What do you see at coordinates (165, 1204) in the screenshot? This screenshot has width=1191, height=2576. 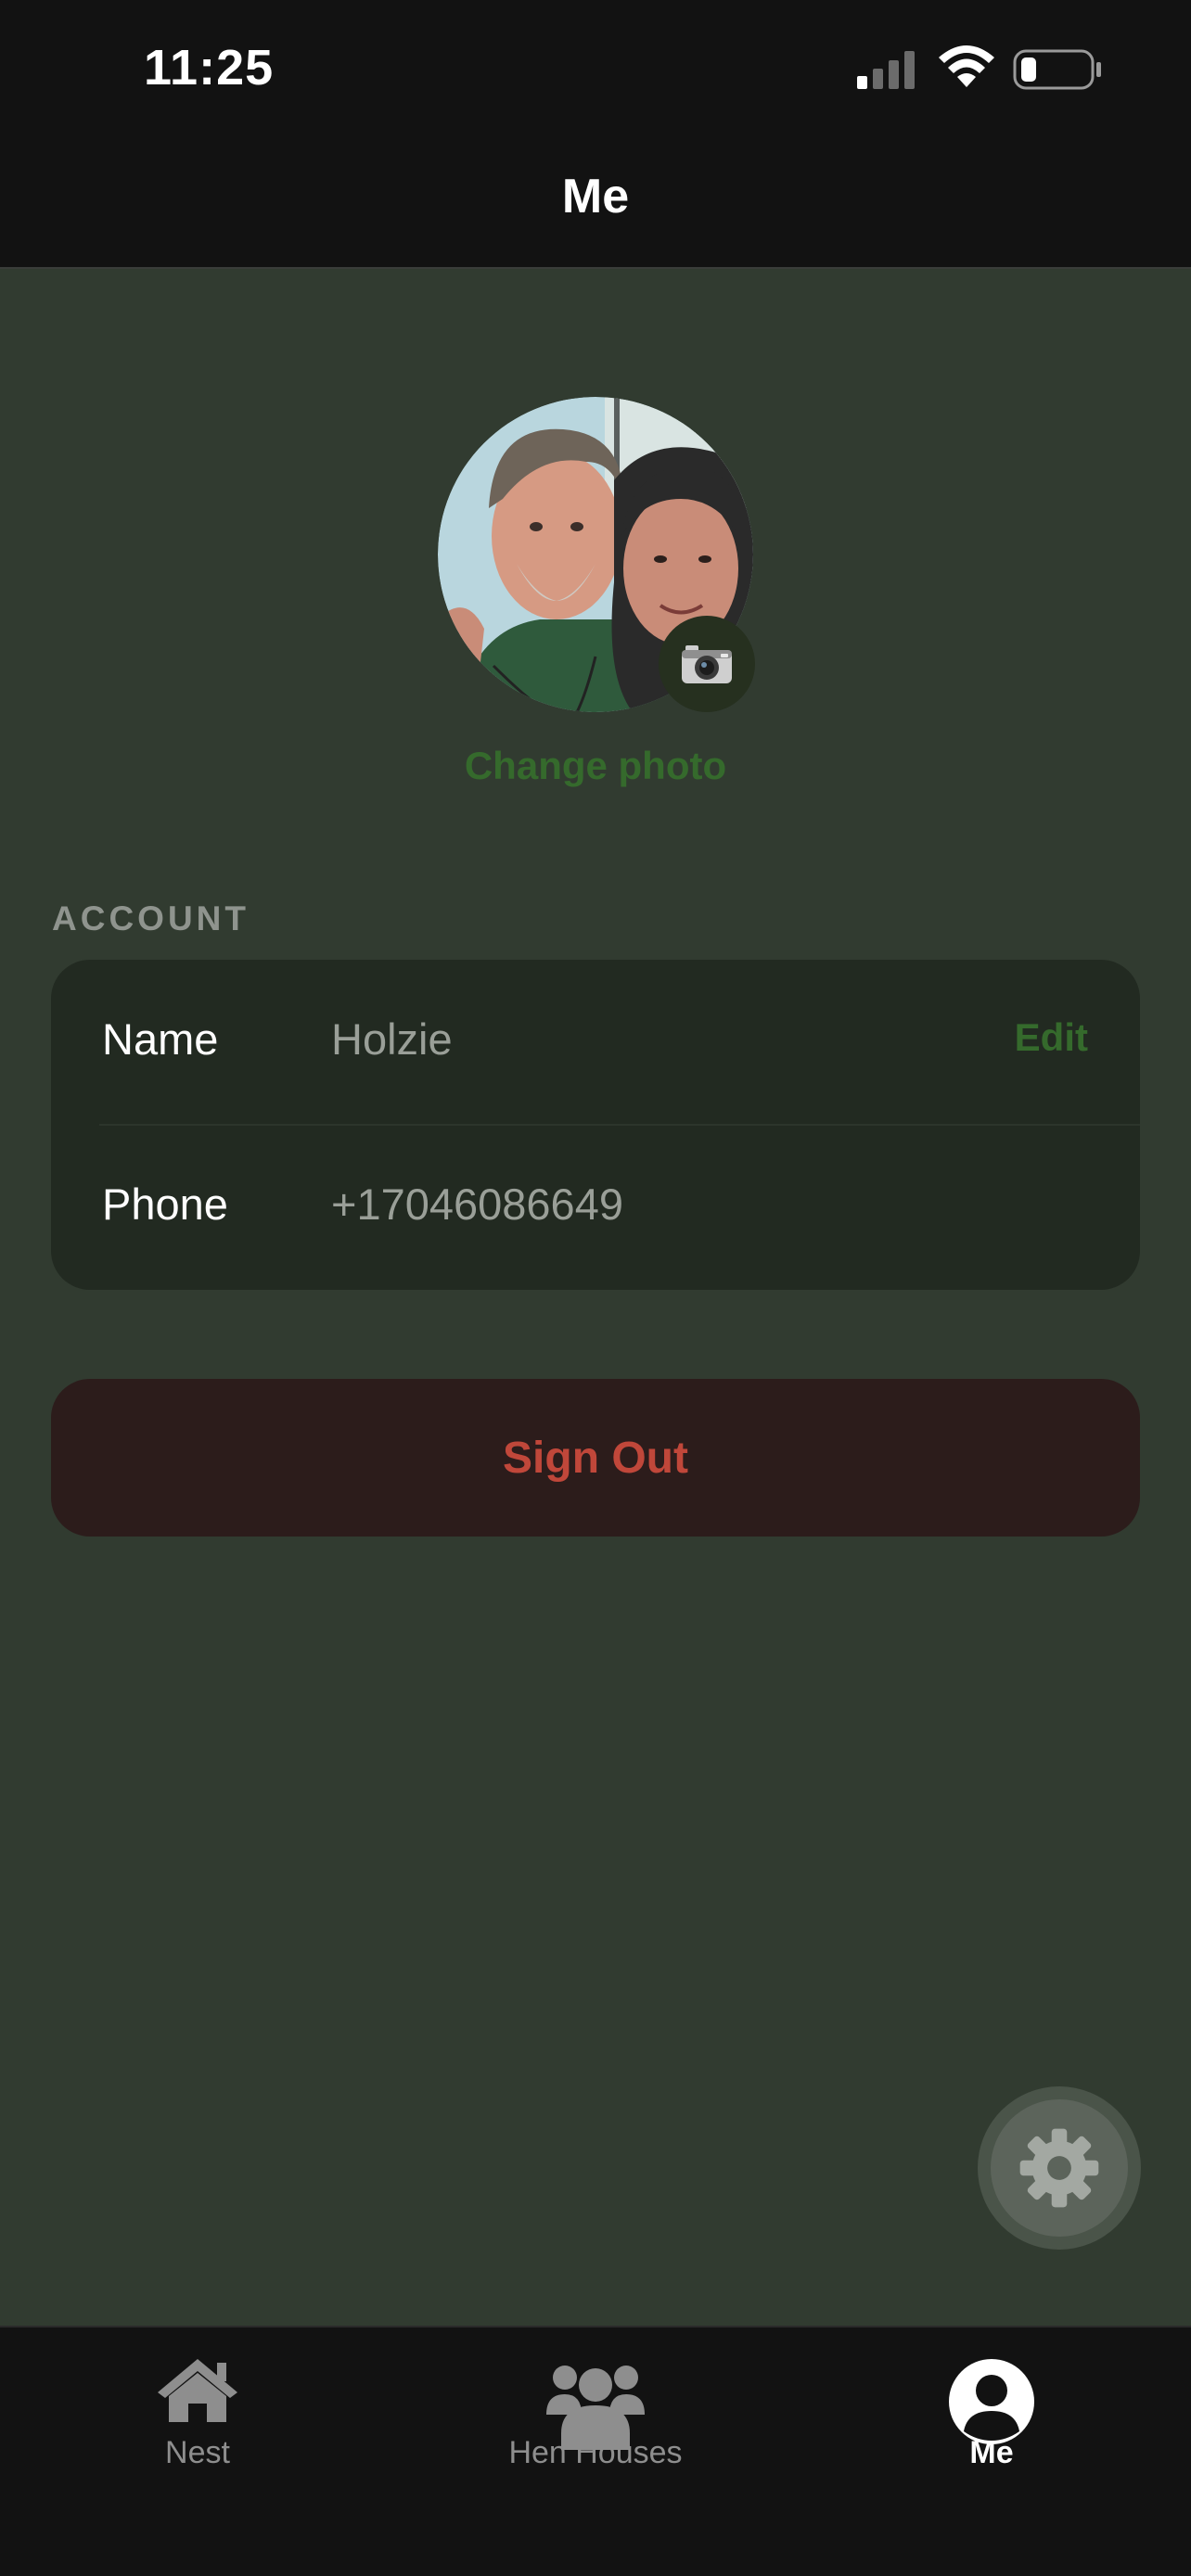 I see `phone-label: Phone` at bounding box center [165, 1204].